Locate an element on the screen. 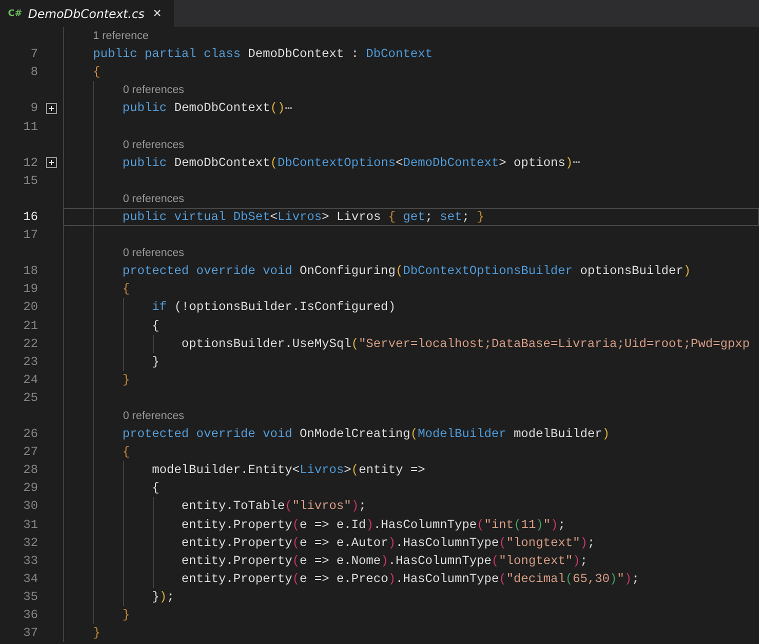 This screenshot has width=759, height=644. line-number: 35 is located at coordinates (30, 597).